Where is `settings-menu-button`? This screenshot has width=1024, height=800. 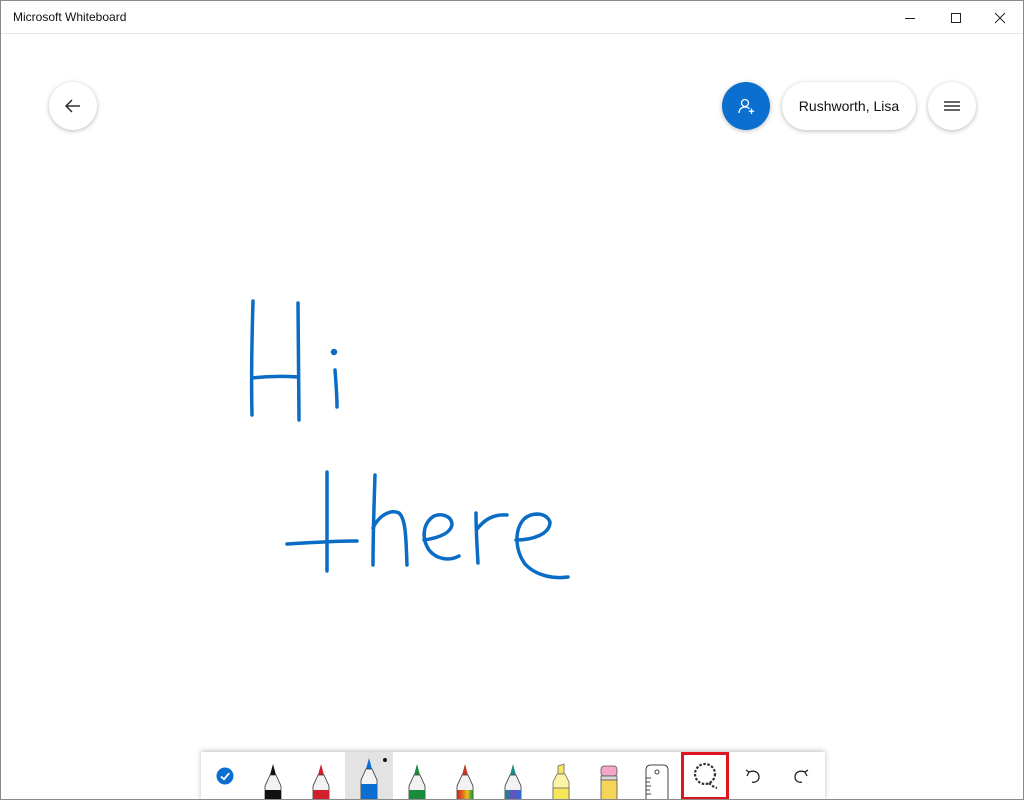
settings-menu-button is located at coordinates (952, 106).